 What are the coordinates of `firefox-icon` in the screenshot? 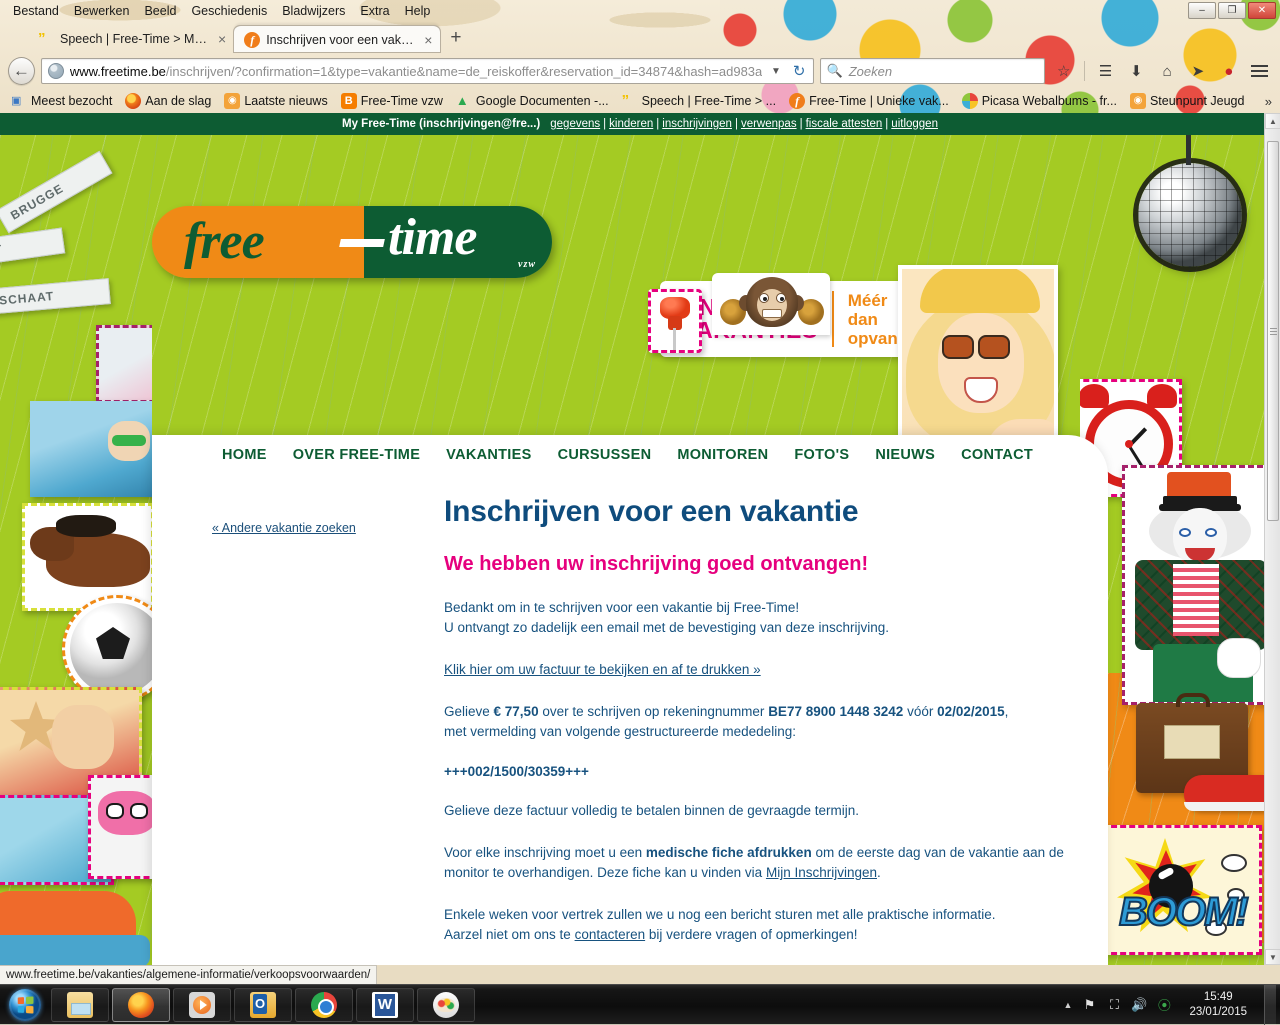 It's located at (141, 1004).